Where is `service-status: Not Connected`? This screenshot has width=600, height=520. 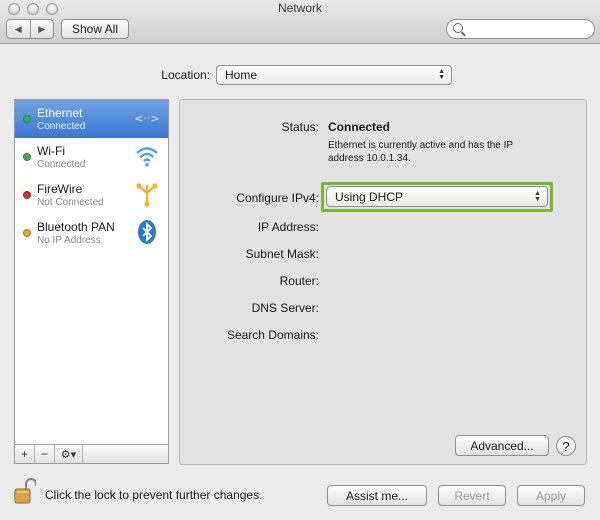 service-status: Not Connected is located at coordinates (70, 202).